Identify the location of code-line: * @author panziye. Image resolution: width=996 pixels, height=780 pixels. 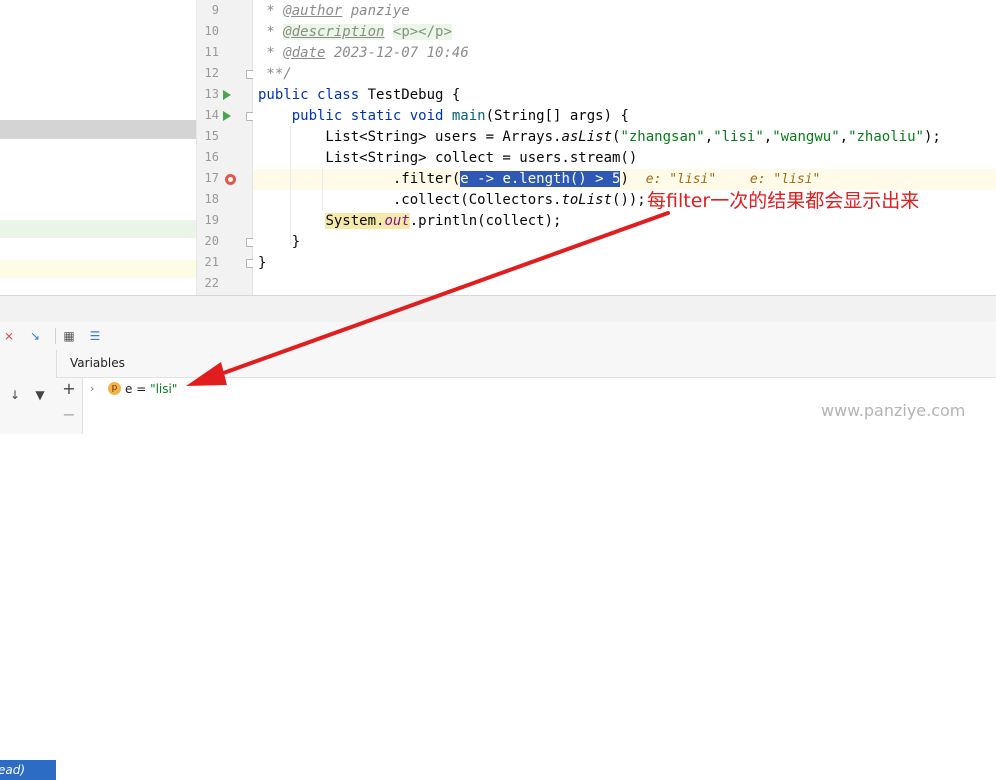
(334, 11).